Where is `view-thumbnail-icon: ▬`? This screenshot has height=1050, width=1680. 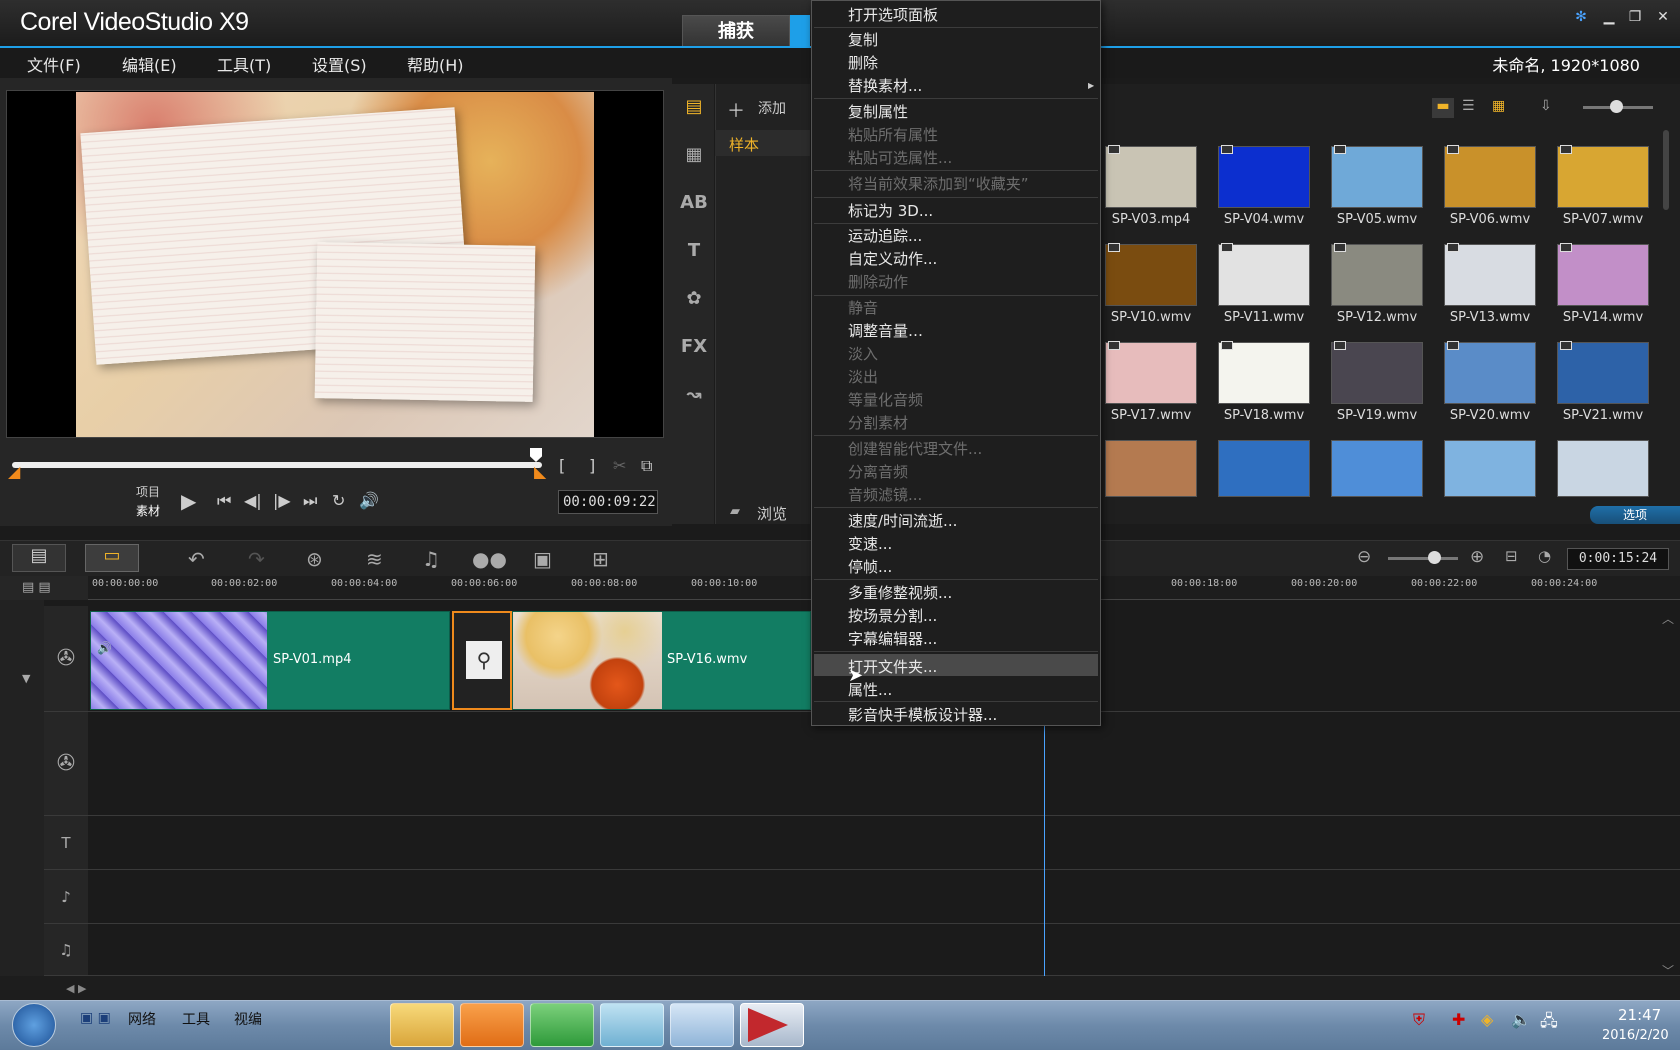
view-thumbnail-icon: ▬ is located at coordinates (1443, 108).